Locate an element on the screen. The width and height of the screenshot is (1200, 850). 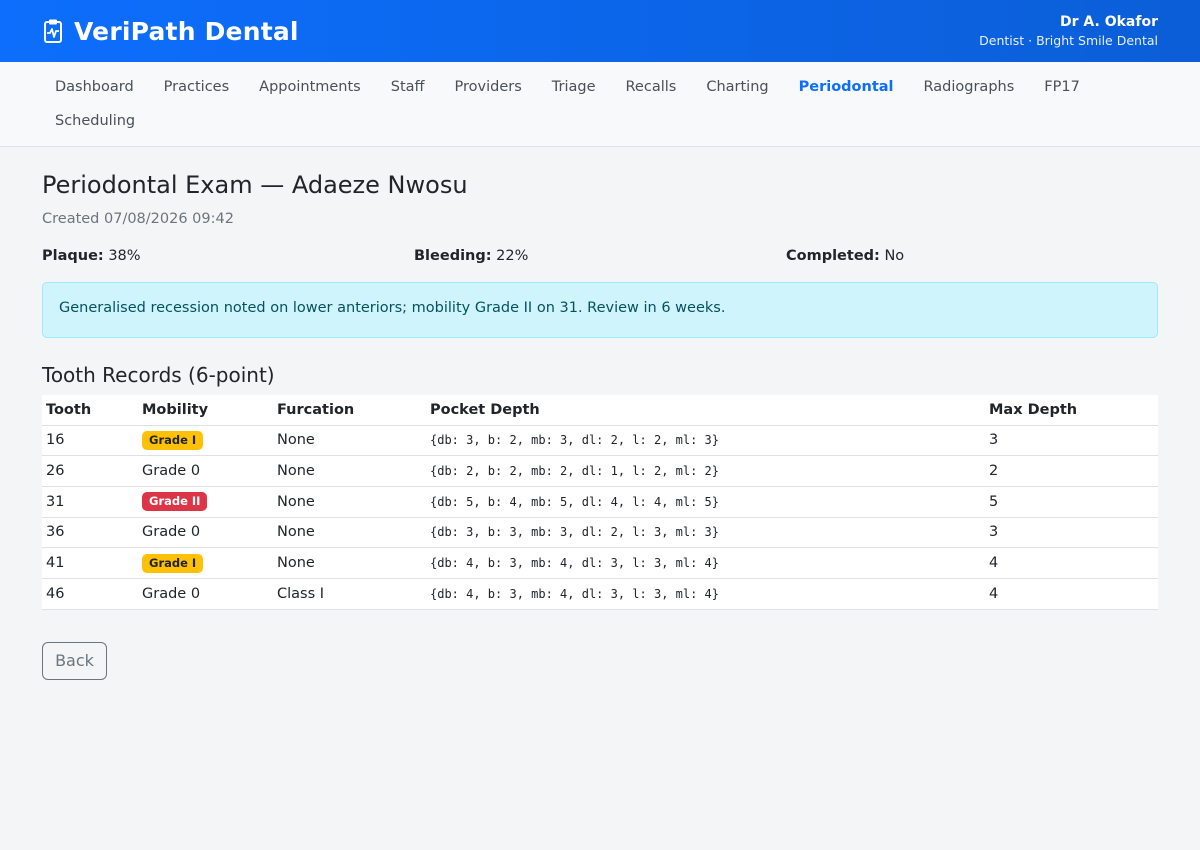
nav-item-practices: Practices is located at coordinates (196, 87).